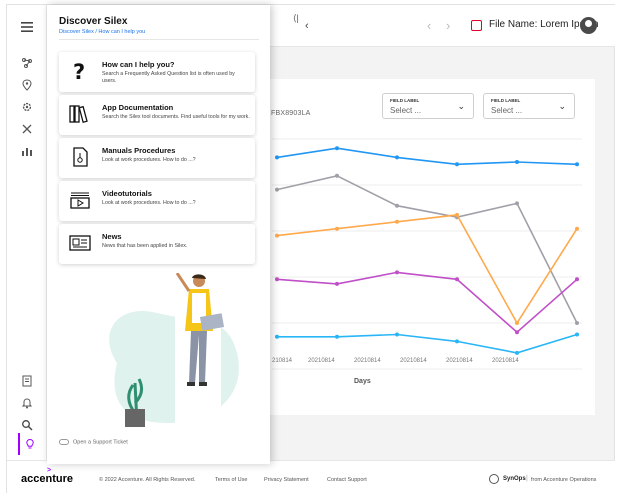 The width and height of the screenshot is (620, 499). Describe the element at coordinates (27, 107) in the screenshot. I see `settings-icon` at that location.